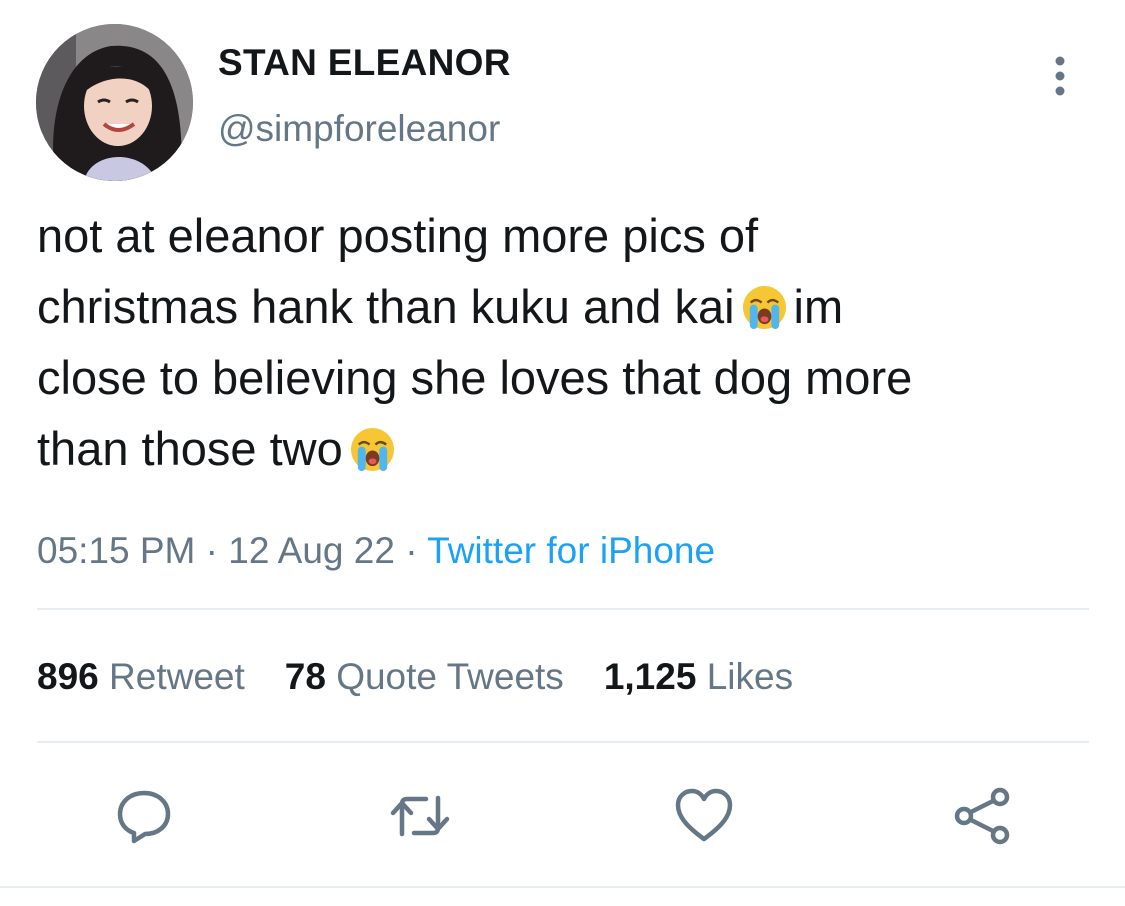 The height and width of the screenshot is (906, 1125). I want to click on quote-count-link: 78 Quote Tweets, so click(424, 677).